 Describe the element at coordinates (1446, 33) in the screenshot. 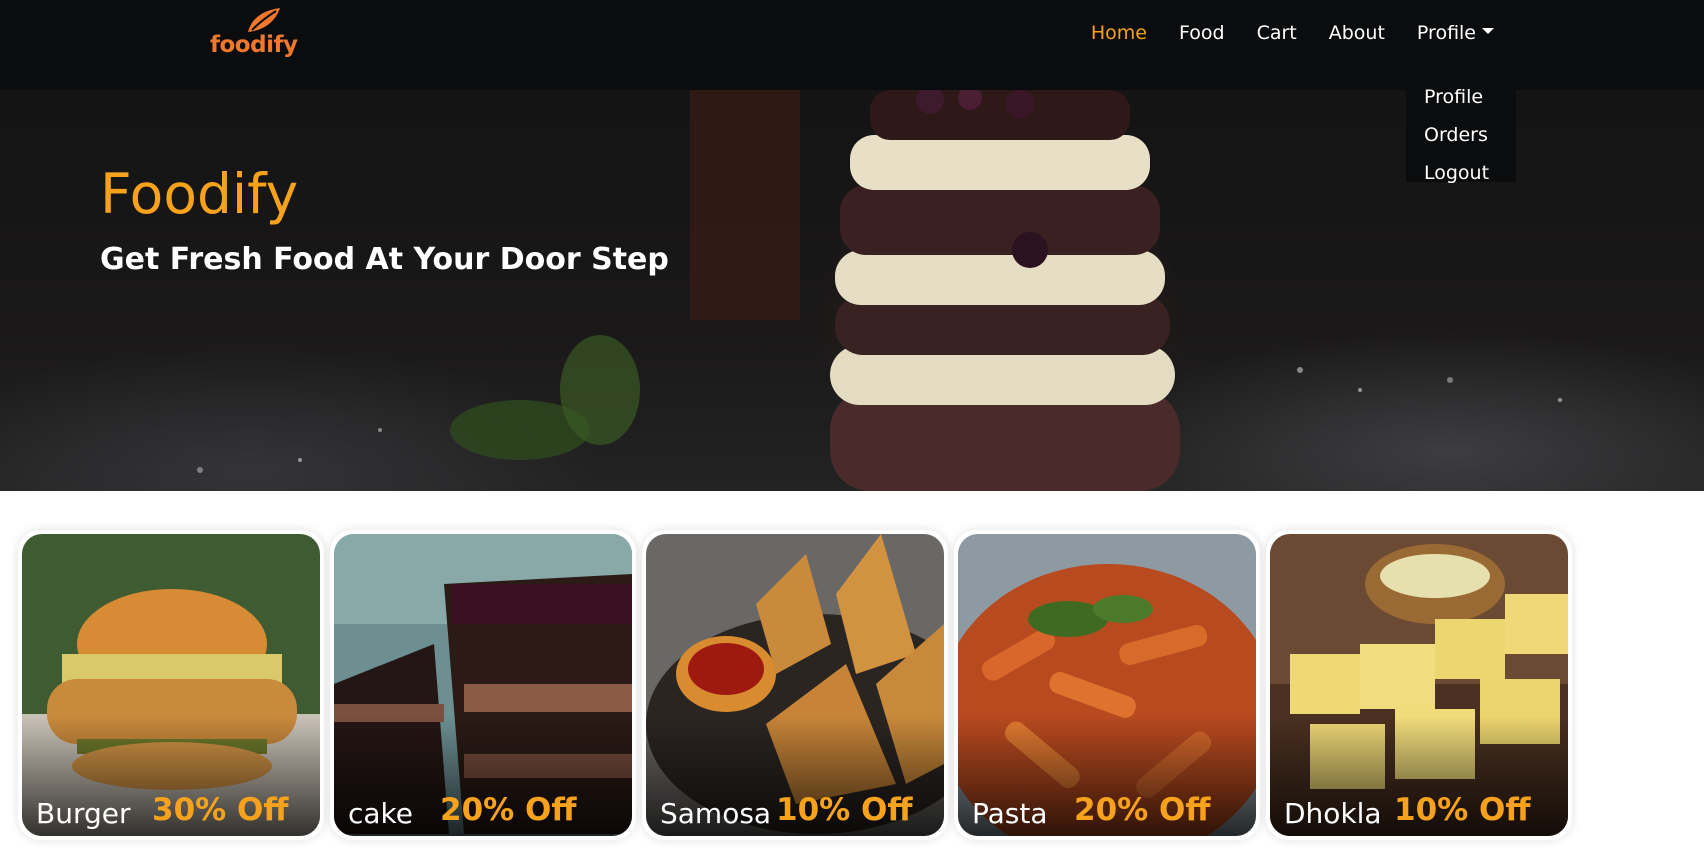

I see `nav-profile-label: Profile` at that location.